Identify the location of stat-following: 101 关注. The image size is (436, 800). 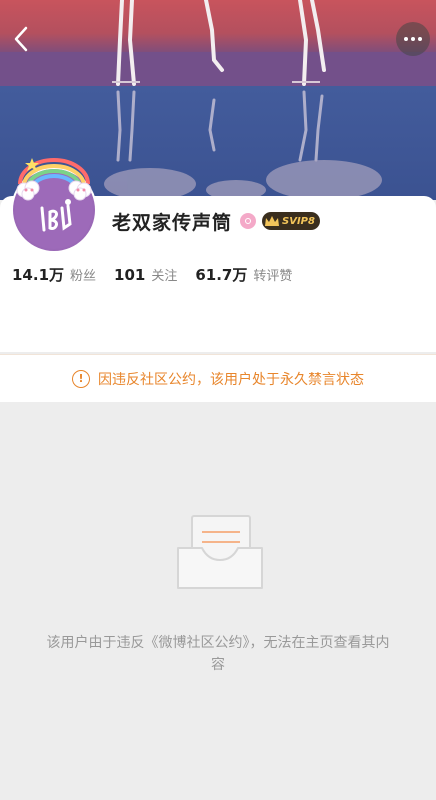
(145, 274).